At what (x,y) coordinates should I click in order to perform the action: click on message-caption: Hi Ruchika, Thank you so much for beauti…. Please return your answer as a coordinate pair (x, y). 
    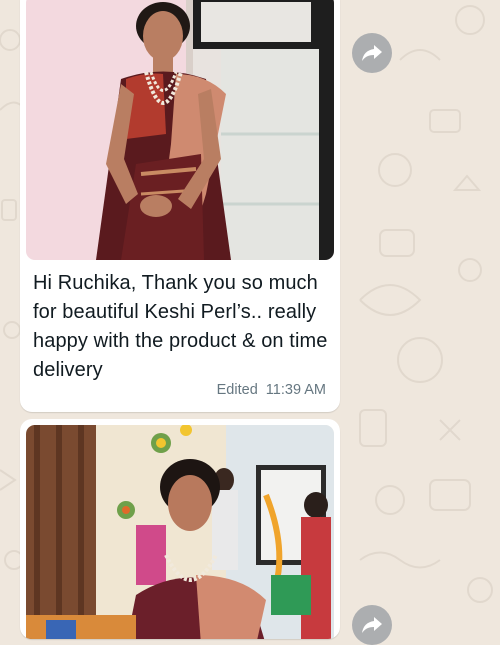
    Looking at the image, I should click on (180, 326).